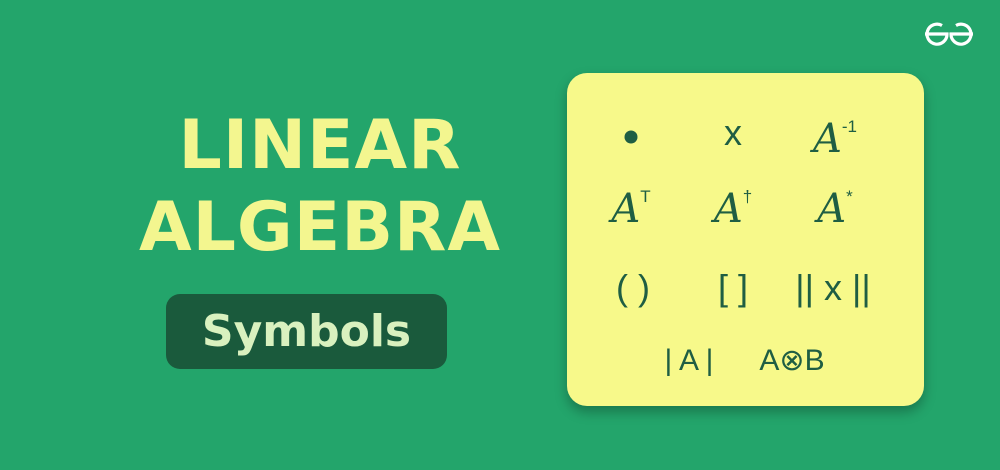  What do you see at coordinates (689, 360) in the screenshot?
I see `determinant-symbol: | A |` at bounding box center [689, 360].